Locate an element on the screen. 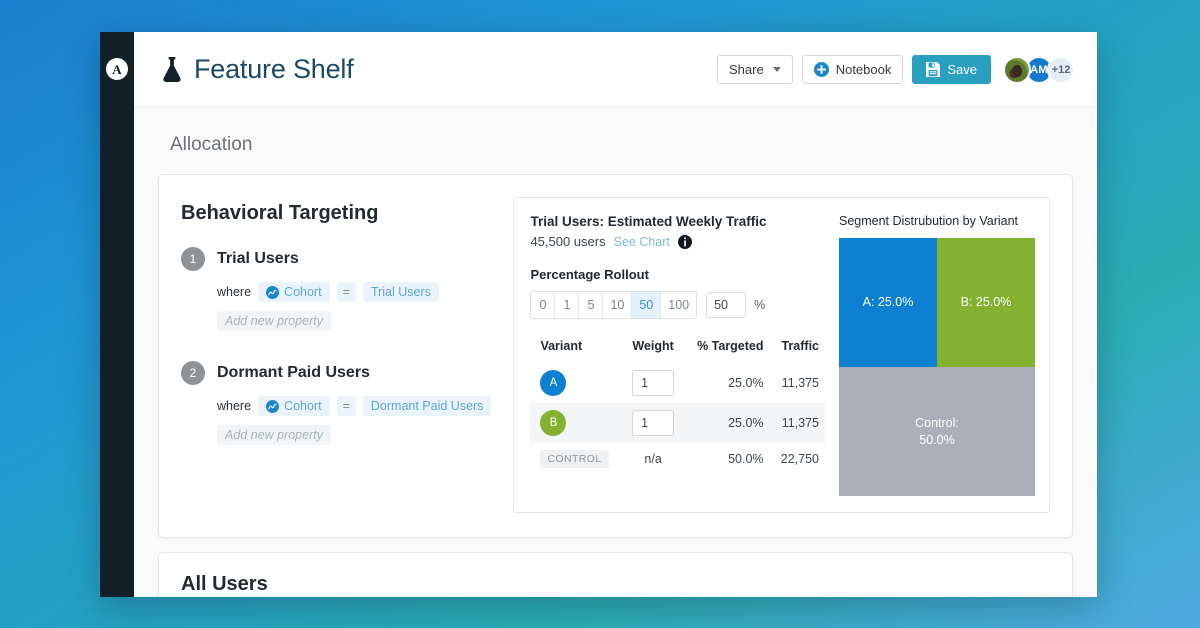  rule-header: 2 Dormant Paid Users is located at coordinates (336, 373).